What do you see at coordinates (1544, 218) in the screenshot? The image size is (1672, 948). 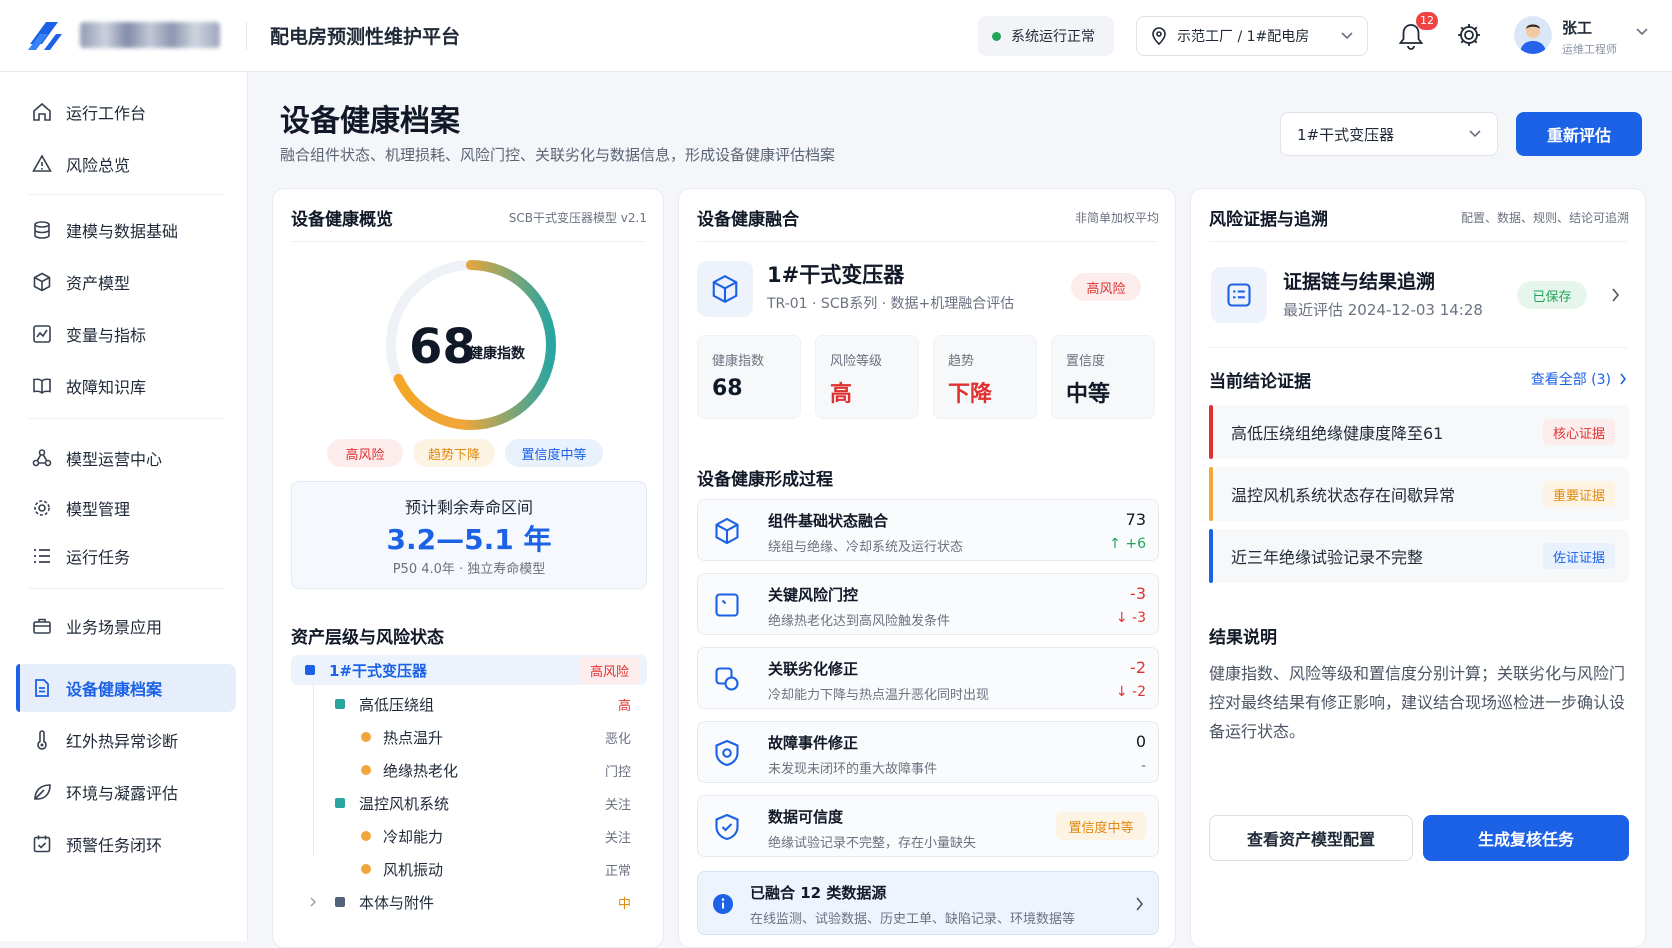 I see `evidence-meta: 配置、数据、规则、结论可追溯` at bounding box center [1544, 218].